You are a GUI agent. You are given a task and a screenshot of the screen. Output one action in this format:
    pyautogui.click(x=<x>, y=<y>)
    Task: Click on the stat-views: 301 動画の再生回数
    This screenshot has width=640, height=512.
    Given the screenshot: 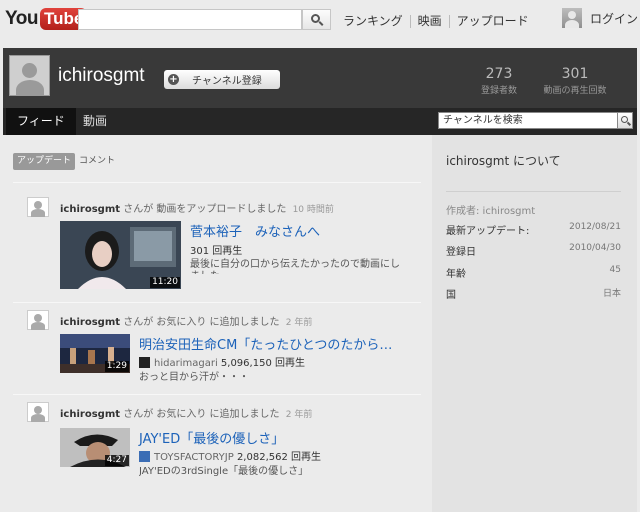 What is the action you would take?
    pyautogui.click(x=575, y=81)
    